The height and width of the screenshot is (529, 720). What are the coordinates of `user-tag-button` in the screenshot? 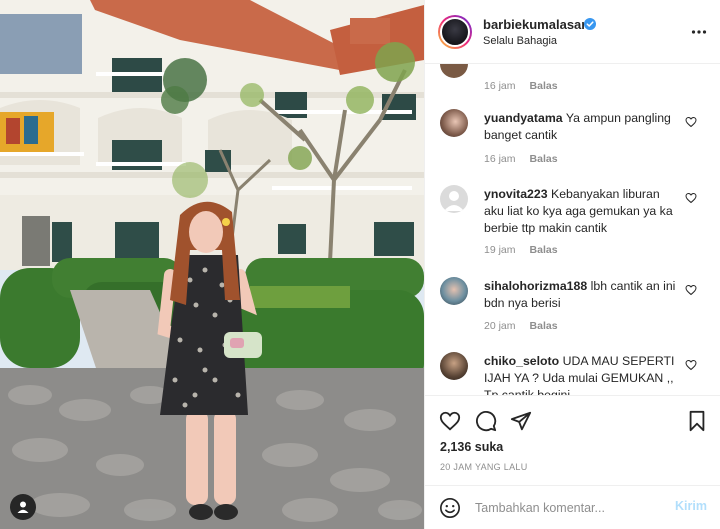 It's located at (23, 507).